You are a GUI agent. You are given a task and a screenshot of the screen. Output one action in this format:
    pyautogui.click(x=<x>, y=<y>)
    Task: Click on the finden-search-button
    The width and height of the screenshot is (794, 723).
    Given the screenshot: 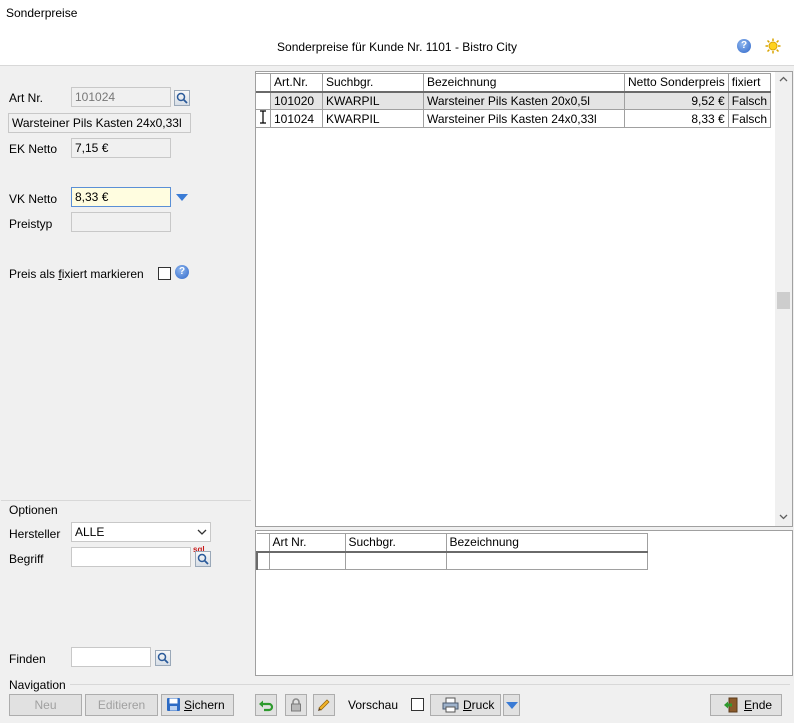 What is the action you would take?
    pyautogui.click(x=163, y=658)
    